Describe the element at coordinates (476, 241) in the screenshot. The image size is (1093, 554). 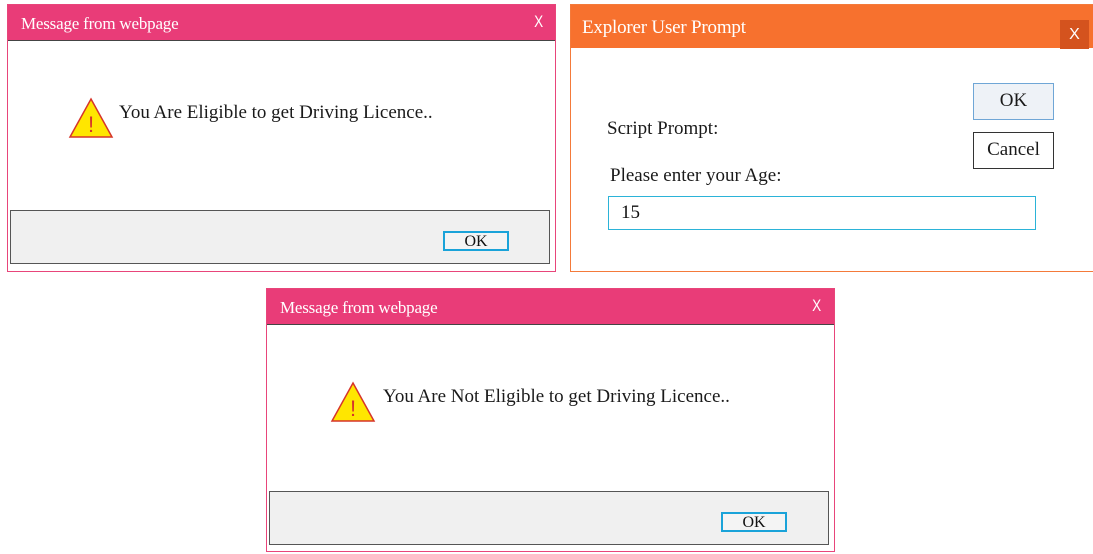
I see `eligible-ok-button: OK` at that location.